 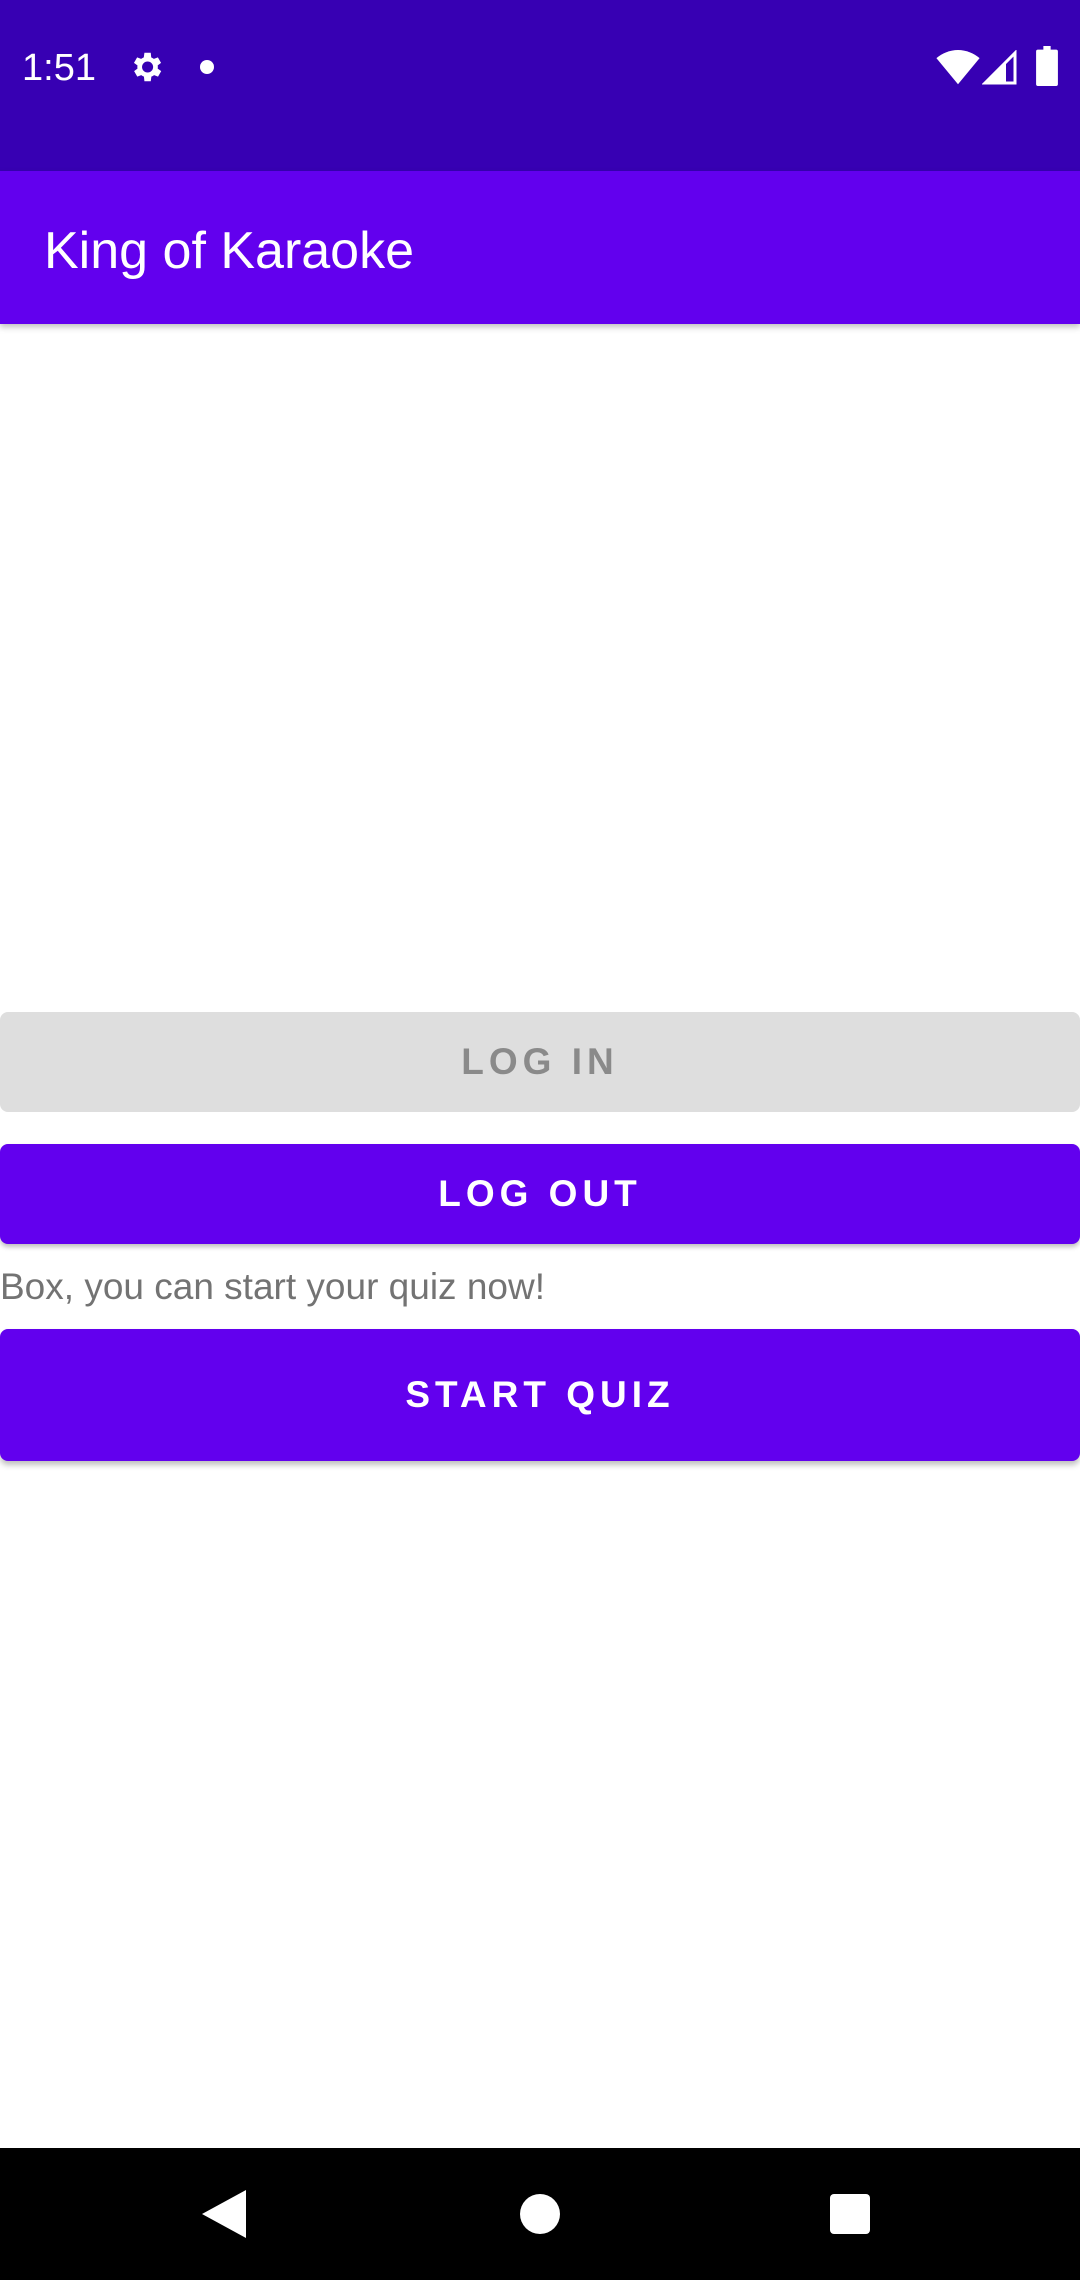 I want to click on back-icon, so click(x=224, y=2214).